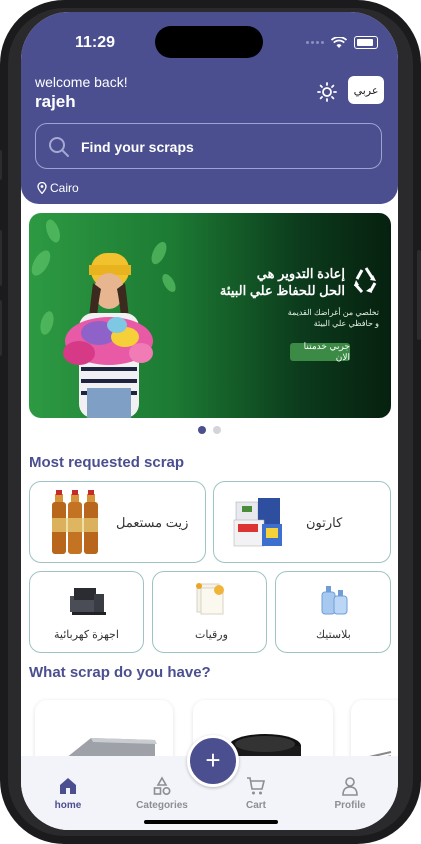 The width and height of the screenshot is (421, 844). Describe the element at coordinates (350, 805) in the screenshot. I see `nav-profile-label: Profile` at that location.